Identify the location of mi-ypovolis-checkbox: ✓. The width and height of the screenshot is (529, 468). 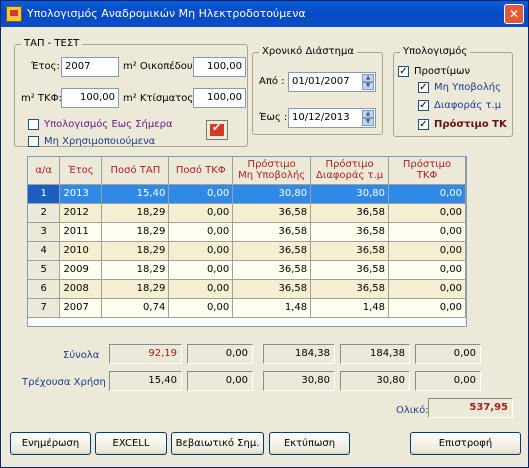
(423, 87).